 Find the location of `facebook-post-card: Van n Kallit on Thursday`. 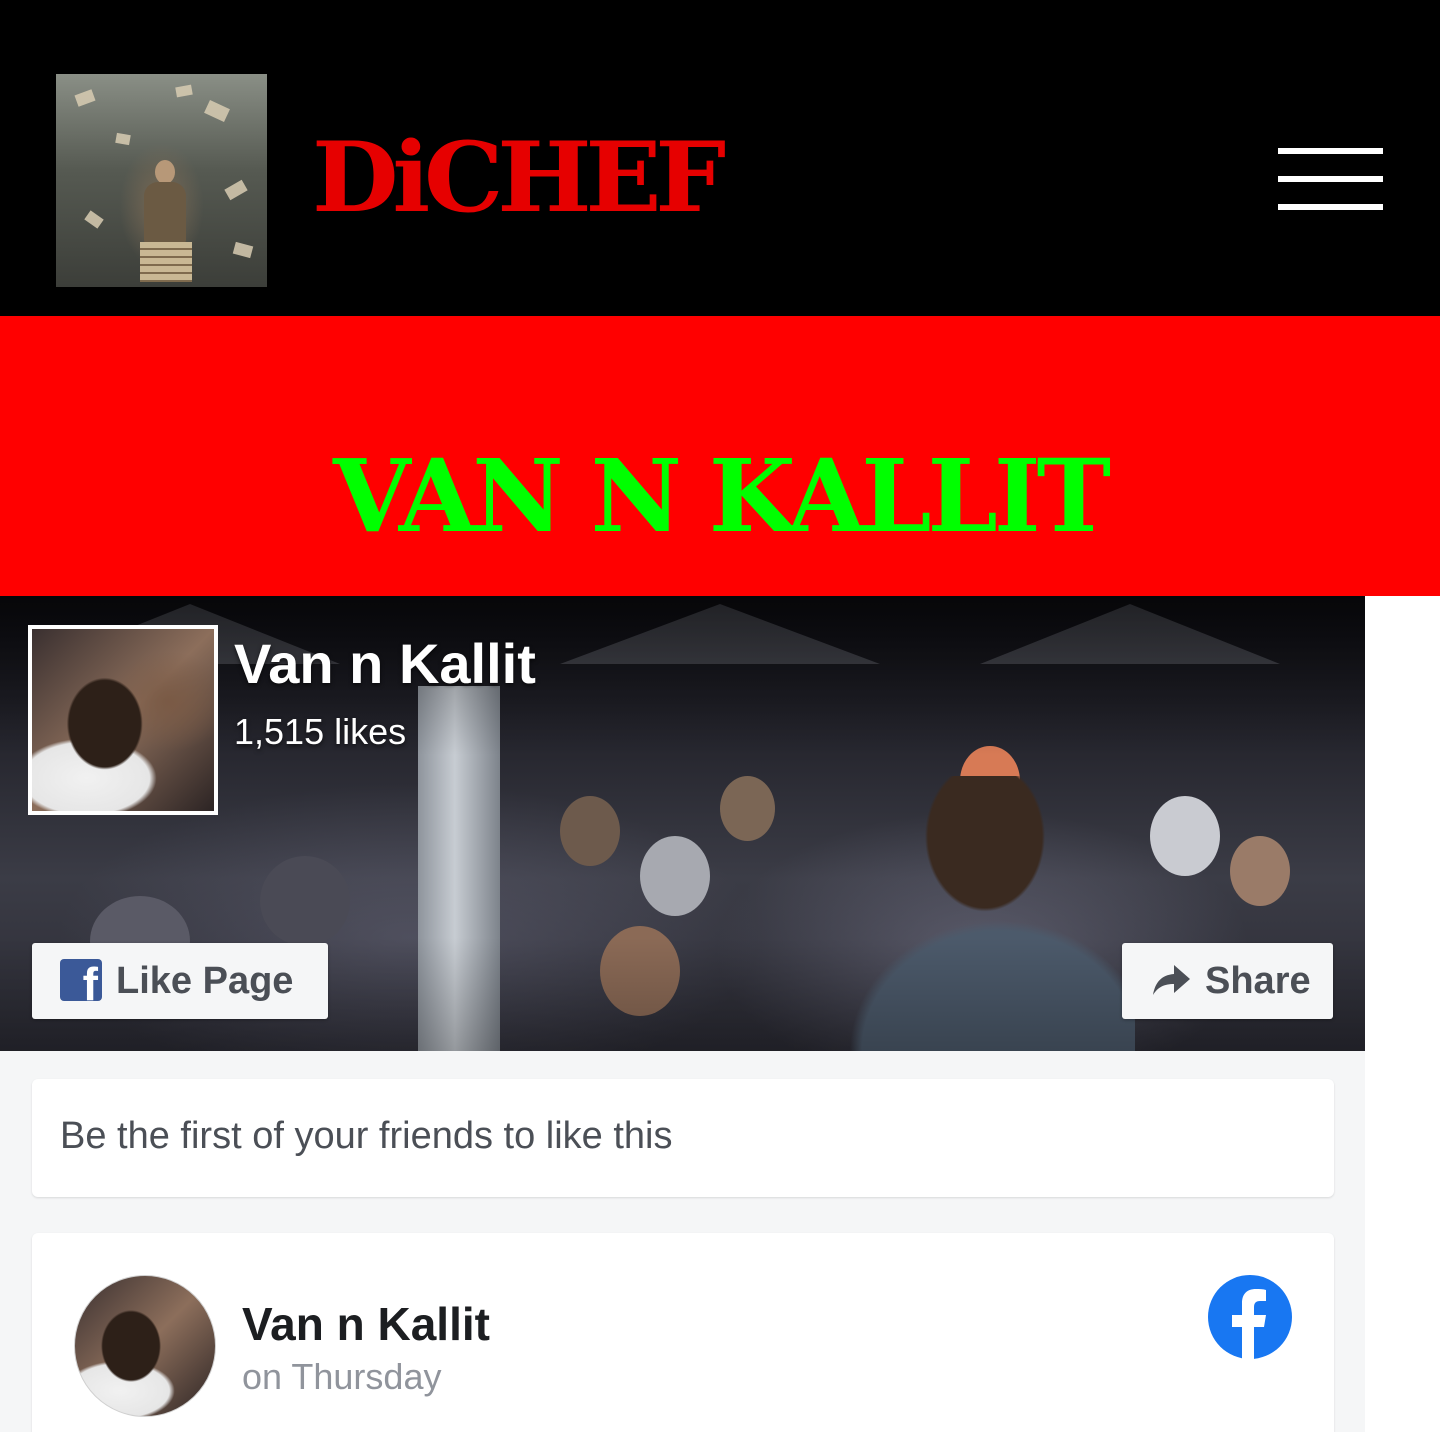

facebook-post-card: Van n Kallit on Thursday is located at coordinates (683, 1332).